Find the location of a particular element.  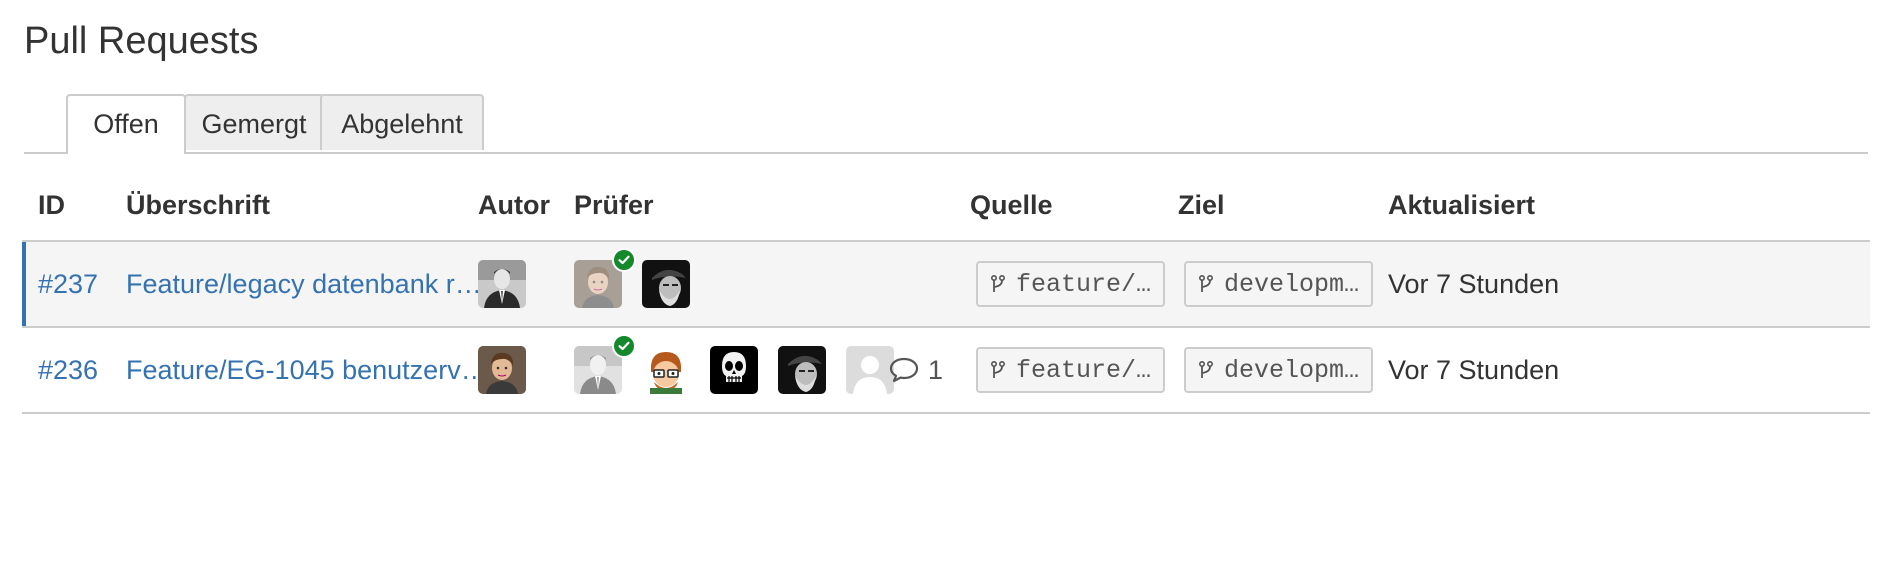

column-header-target: Ziel is located at coordinates (1201, 205).